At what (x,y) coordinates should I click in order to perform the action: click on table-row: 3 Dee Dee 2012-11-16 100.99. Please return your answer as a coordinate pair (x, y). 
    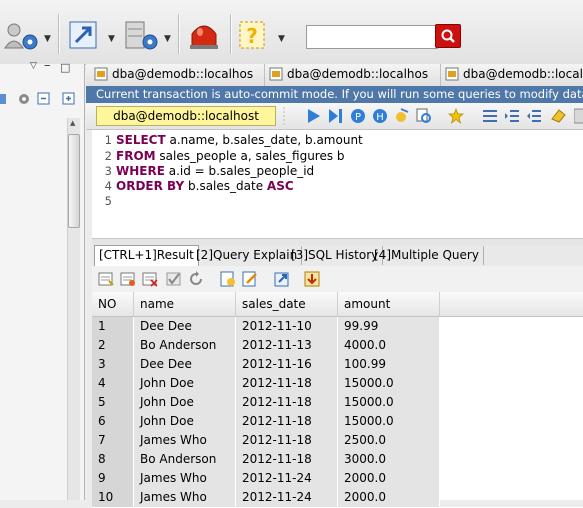
    Looking at the image, I should click on (337, 365).